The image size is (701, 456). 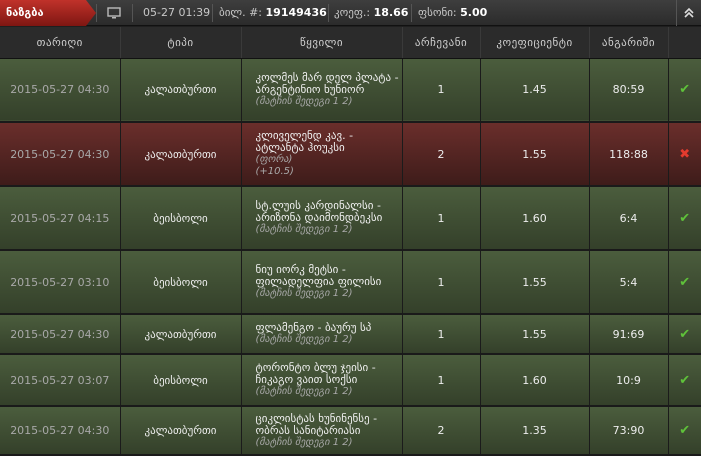 I want to click on row-odds: 1.35, so click(x=535, y=431).